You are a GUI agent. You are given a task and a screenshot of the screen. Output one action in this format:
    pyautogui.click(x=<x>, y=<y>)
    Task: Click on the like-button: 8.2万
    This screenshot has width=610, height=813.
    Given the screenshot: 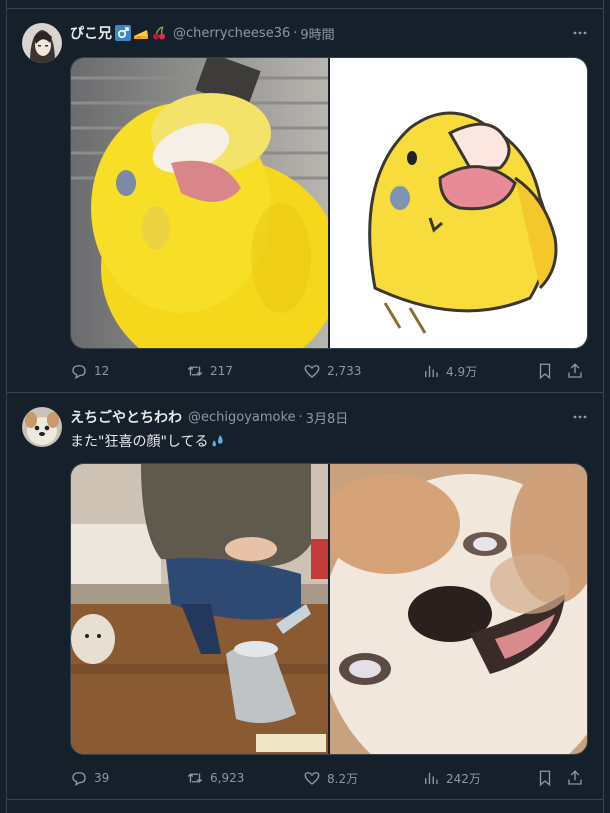 What is the action you would take?
    pyautogui.click(x=330, y=778)
    